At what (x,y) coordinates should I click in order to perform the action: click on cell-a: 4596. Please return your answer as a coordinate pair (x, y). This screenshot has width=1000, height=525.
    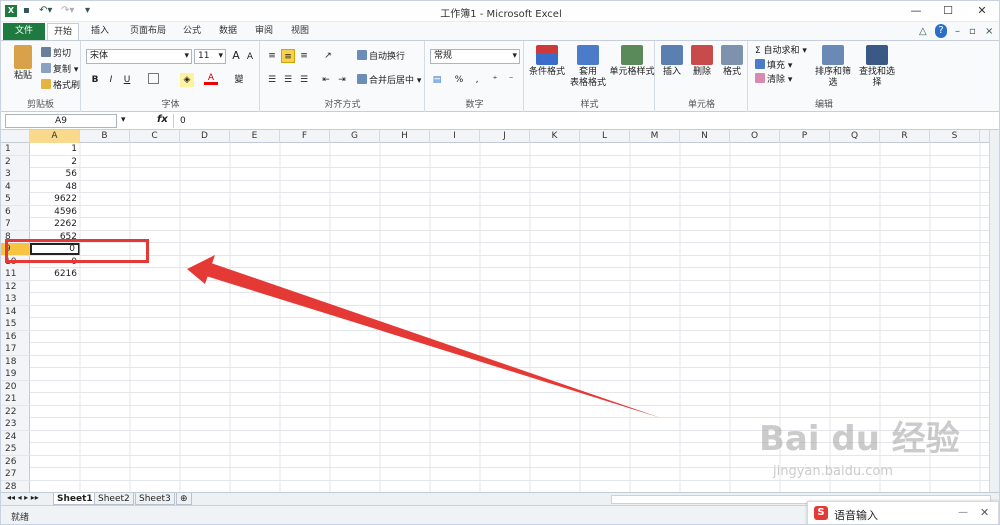
    Looking at the image, I should click on (55, 212).